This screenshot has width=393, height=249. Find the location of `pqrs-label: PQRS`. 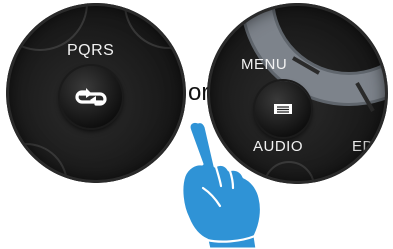

pqrs-label: PQRS is located at coordinates (91, 50).